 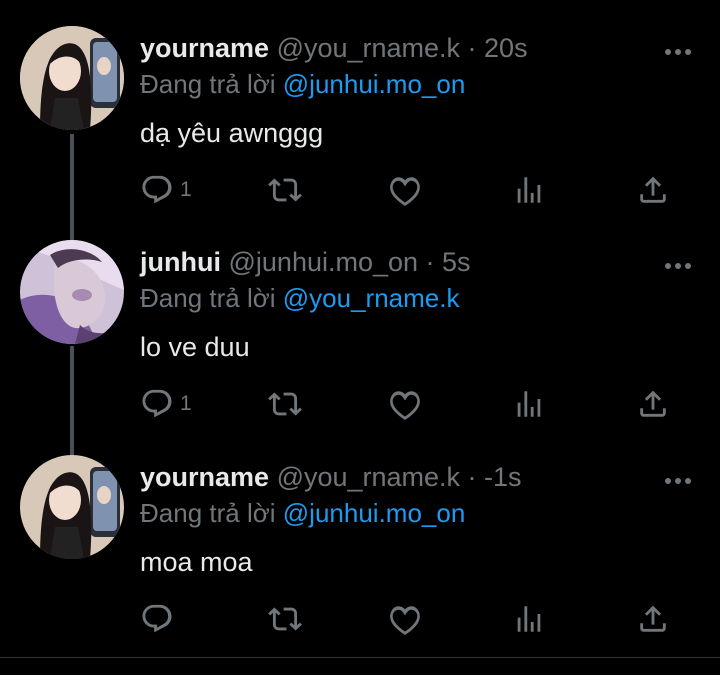 I want to click on reply-button, so click(x=160, y=619).